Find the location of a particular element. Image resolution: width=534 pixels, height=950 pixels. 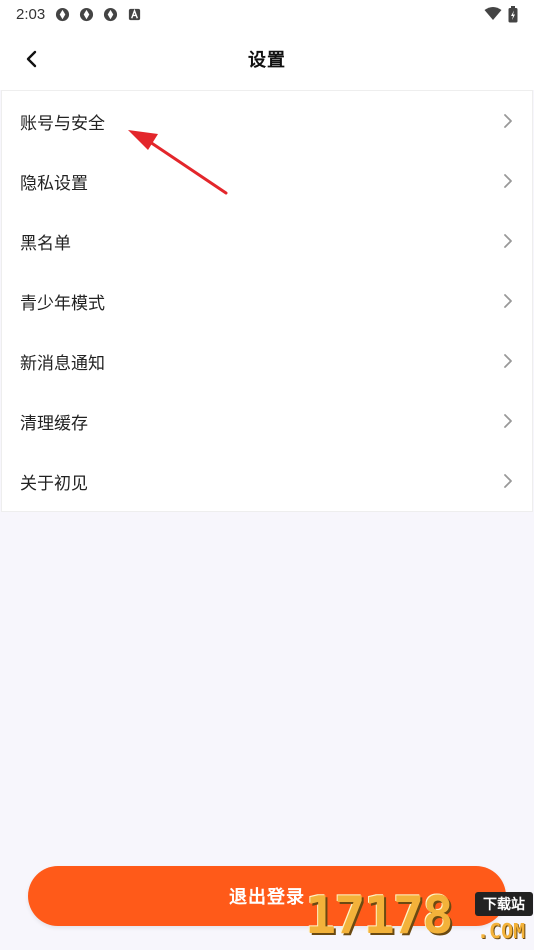

logout-button: 退出登录 is located at coordinates (267, 896).